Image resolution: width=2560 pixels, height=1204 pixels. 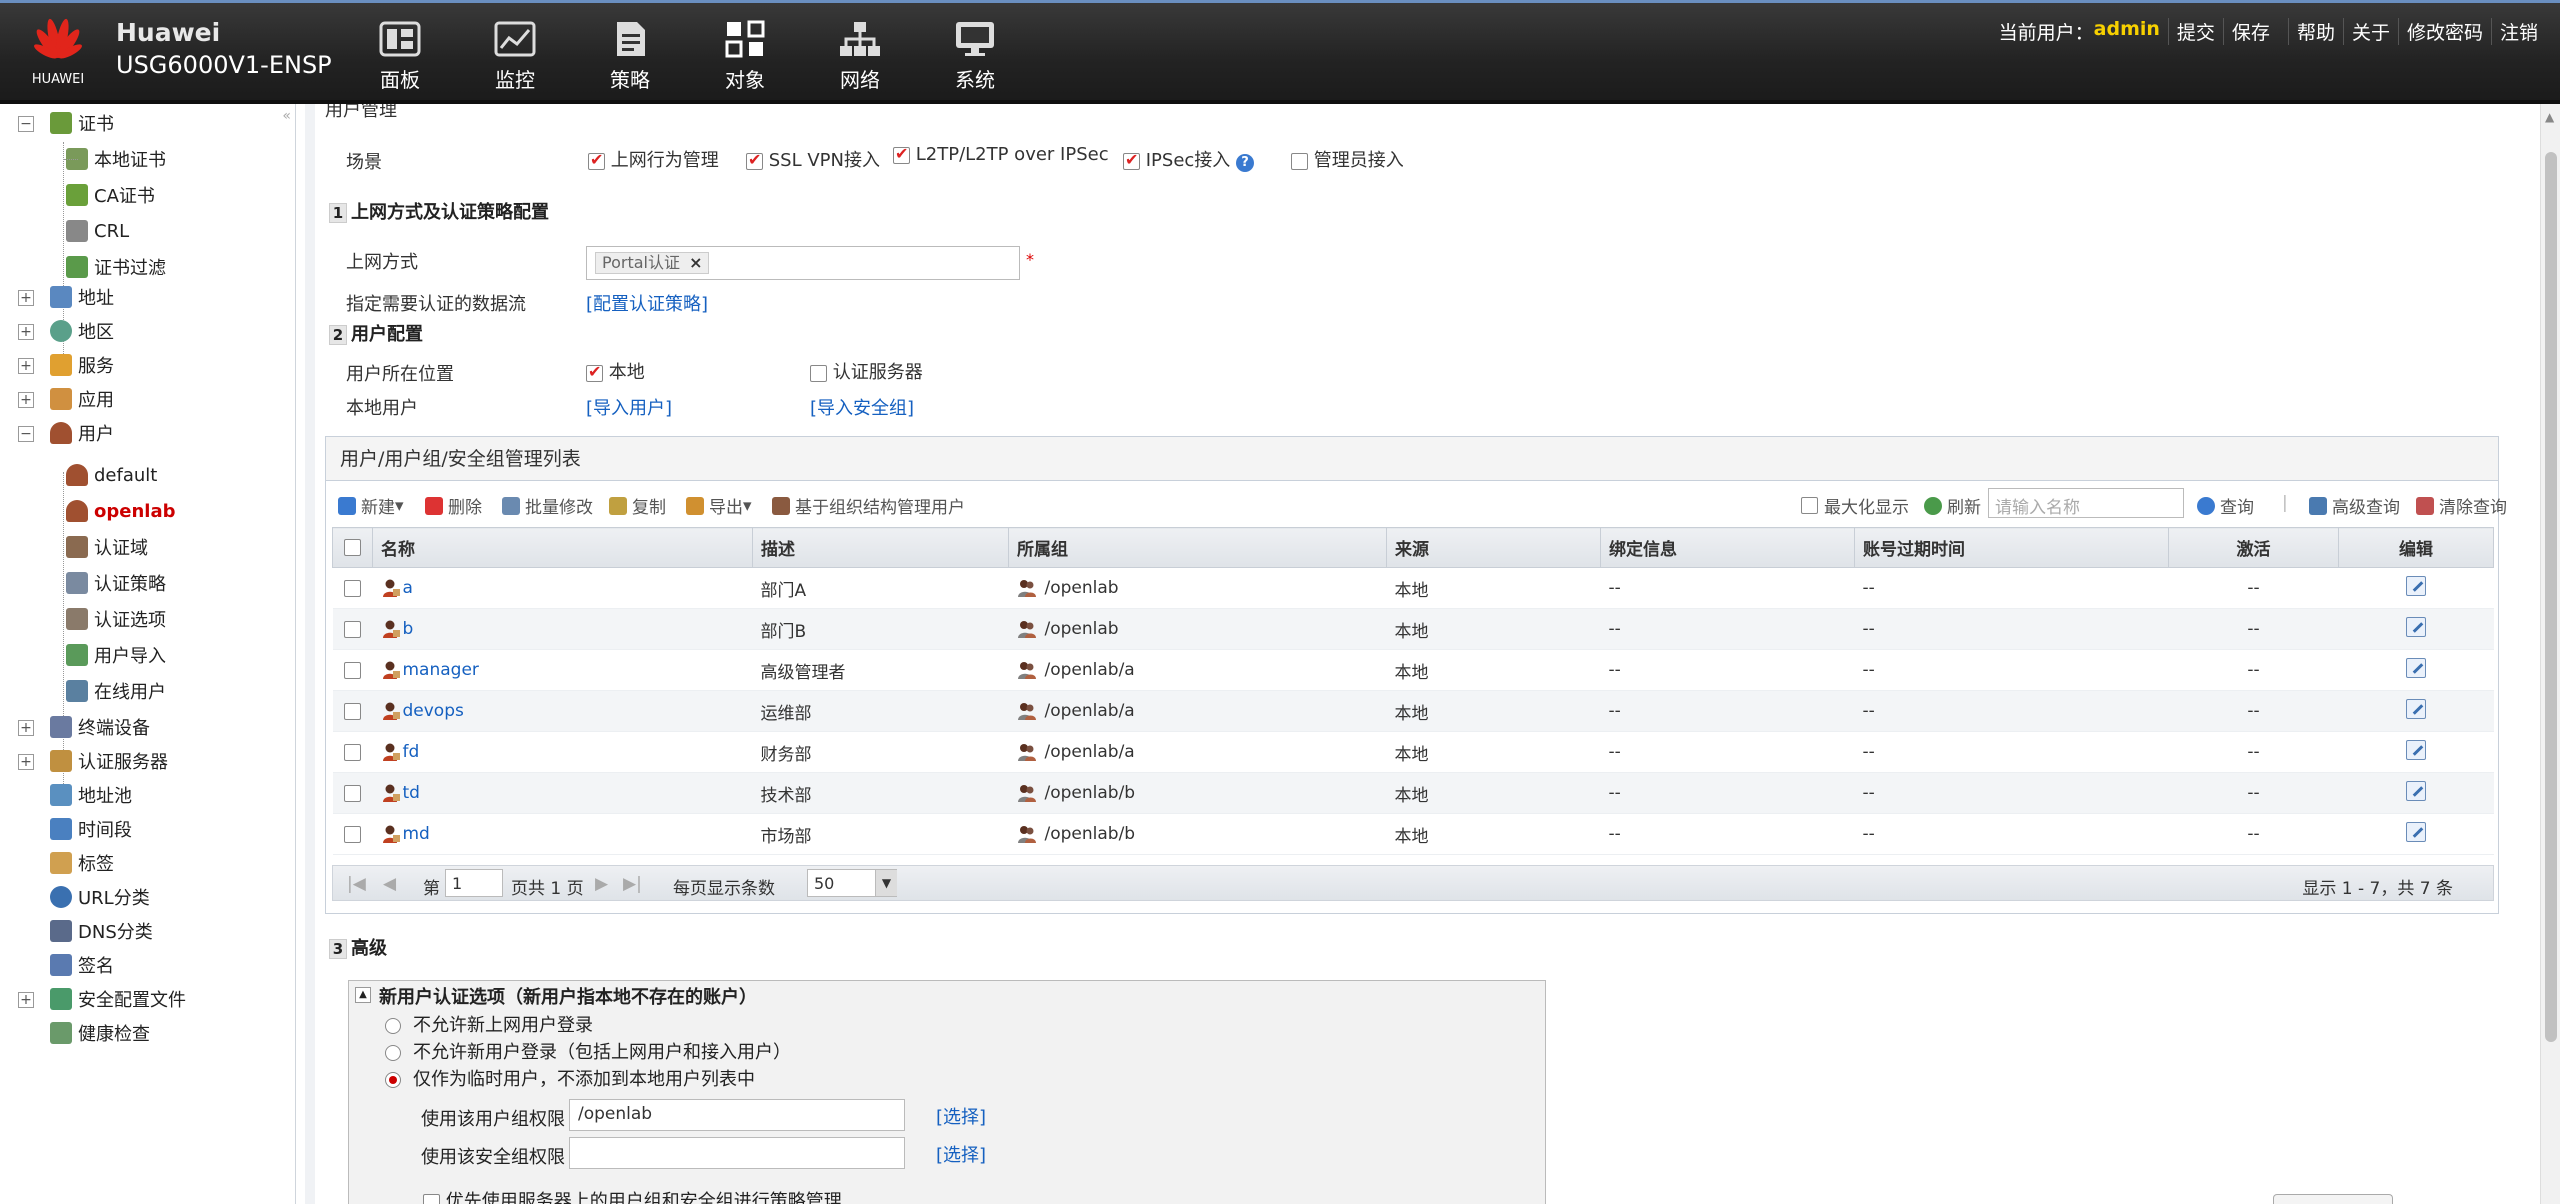 I want to click on tree-item-terminal: 终端设备, so click(x=100, y=727).